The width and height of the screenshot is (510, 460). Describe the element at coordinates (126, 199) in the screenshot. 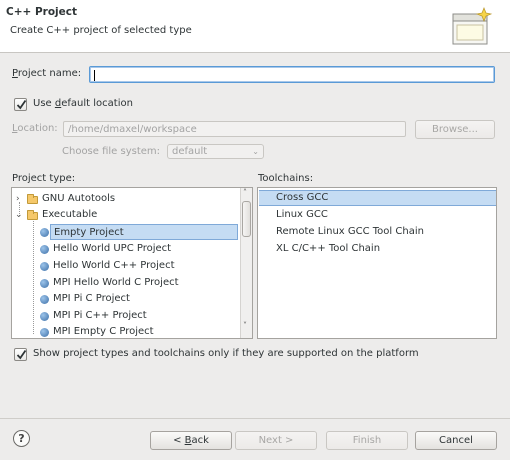

I see `tree-item-gnu-autotools: › GNU Autotools` at that location.